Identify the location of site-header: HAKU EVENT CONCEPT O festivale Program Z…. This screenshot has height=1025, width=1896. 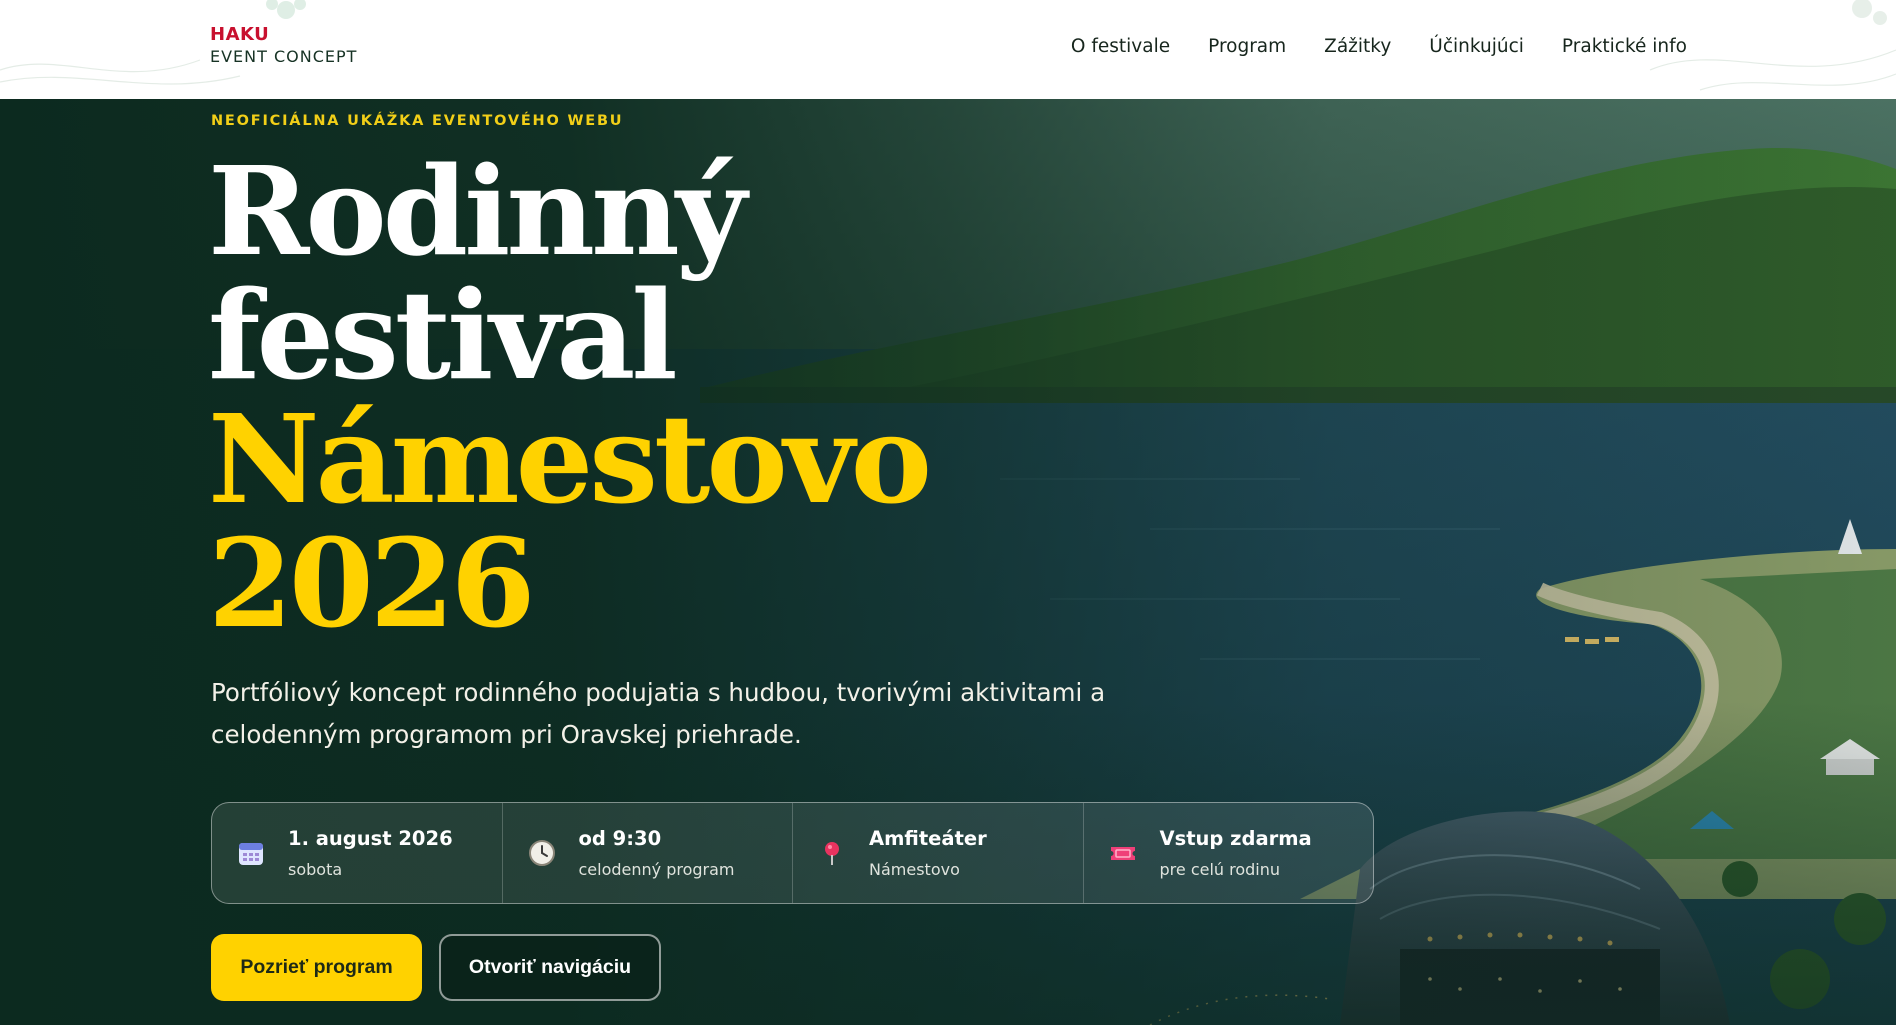
(948, 49).